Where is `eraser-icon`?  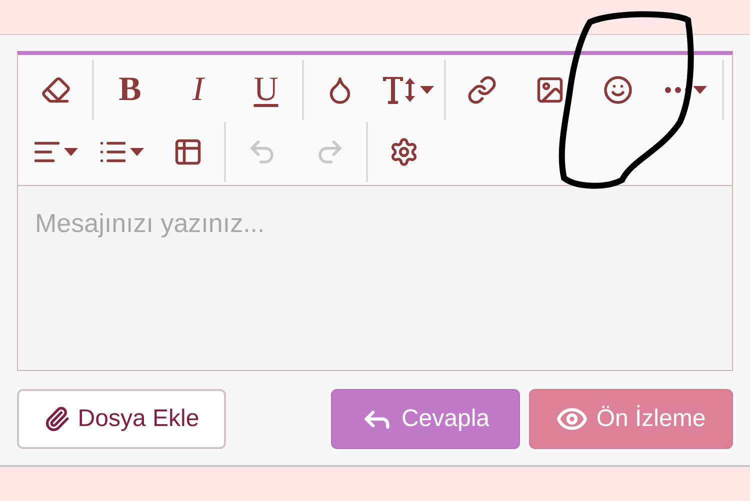
eraser-icon is located at coordinates (56, 90).